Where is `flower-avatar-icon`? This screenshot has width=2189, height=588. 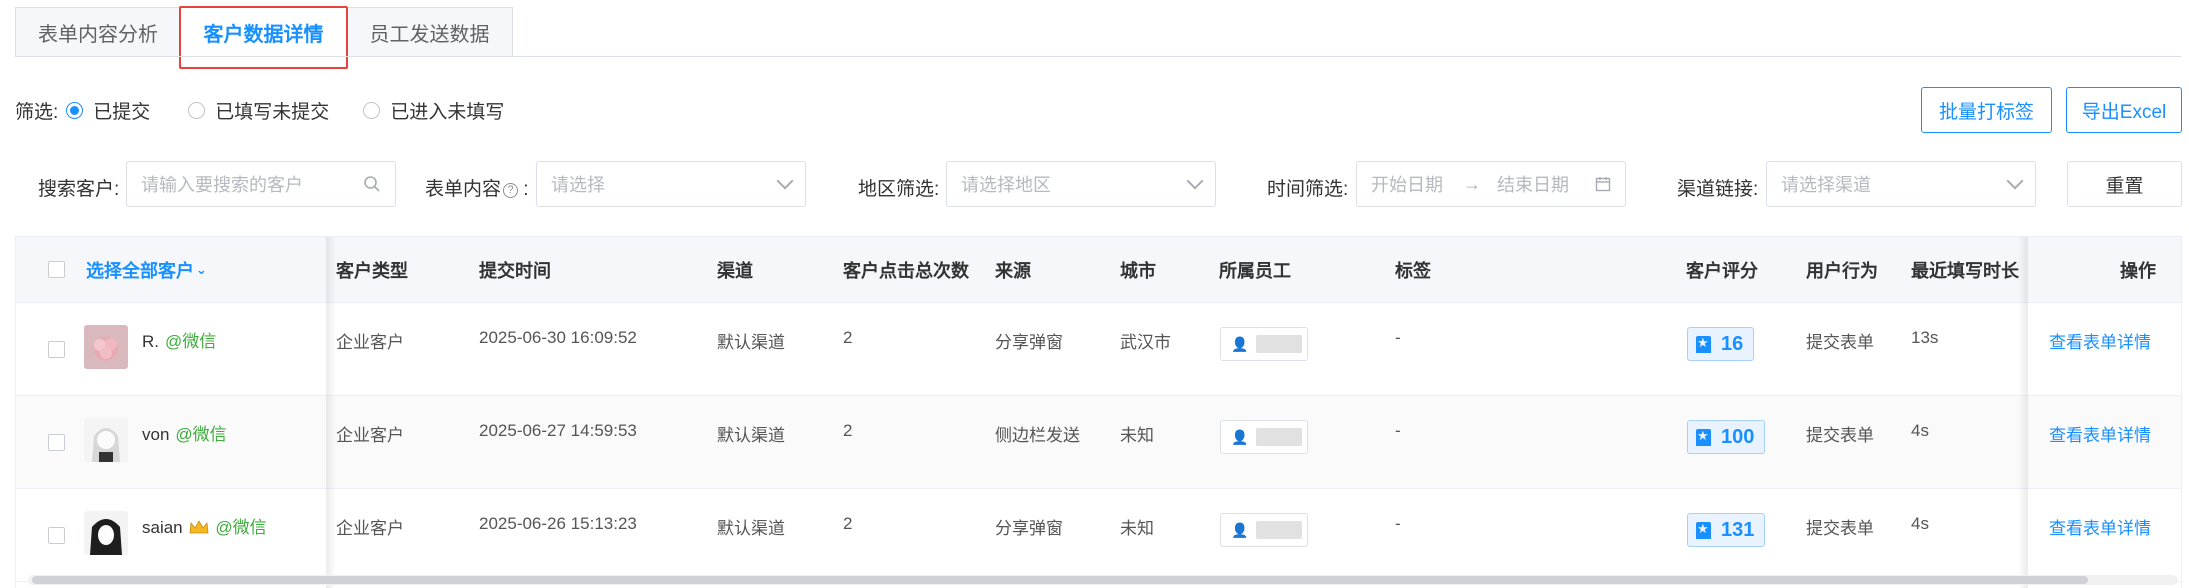 flower-avatar-icon is located at coordinates (106, 347).